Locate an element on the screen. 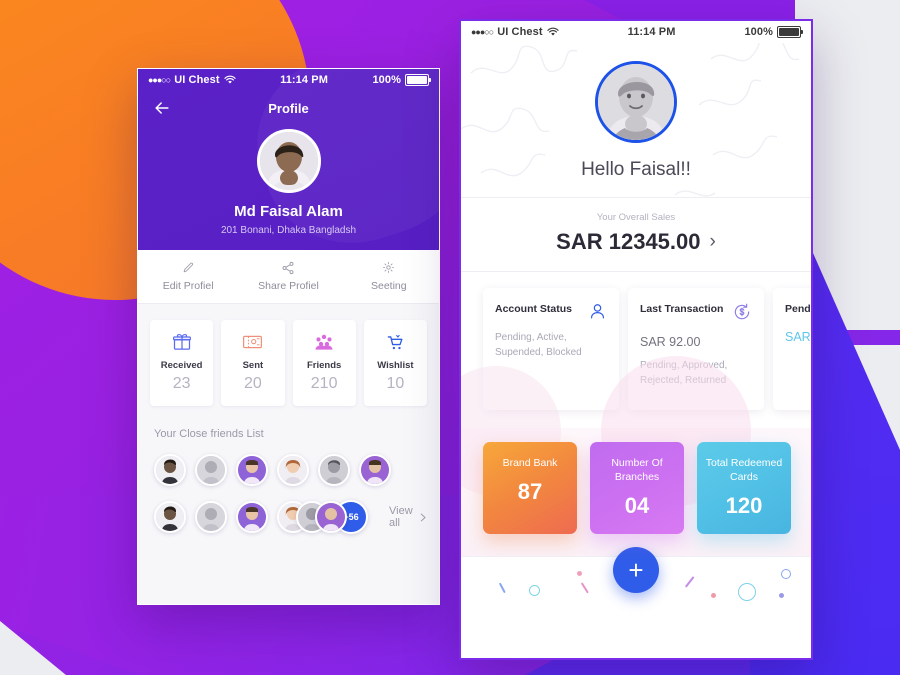  user-icon is located at coordinates (597, 311).